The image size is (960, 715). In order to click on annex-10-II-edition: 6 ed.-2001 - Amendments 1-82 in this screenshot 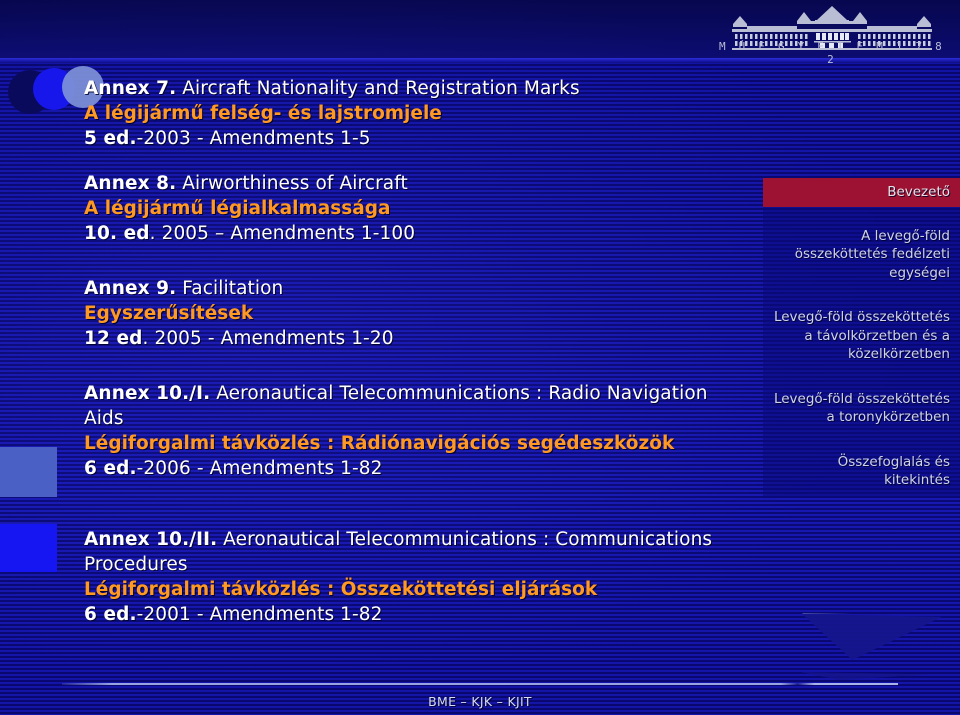, I will do `click(399, 614)`.